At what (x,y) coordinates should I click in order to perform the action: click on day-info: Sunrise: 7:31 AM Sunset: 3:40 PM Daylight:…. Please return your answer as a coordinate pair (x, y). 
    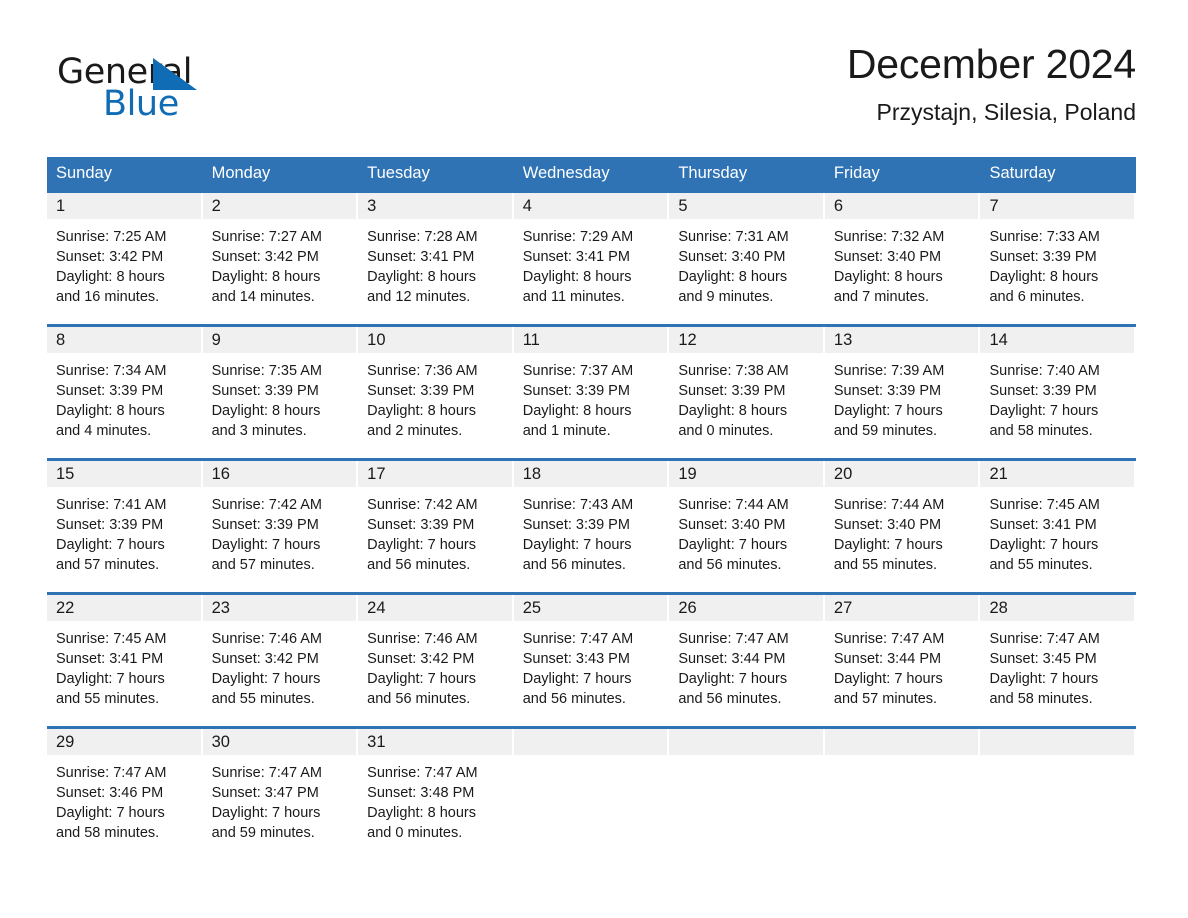
    Looking at the image, I should click on (747, 263).